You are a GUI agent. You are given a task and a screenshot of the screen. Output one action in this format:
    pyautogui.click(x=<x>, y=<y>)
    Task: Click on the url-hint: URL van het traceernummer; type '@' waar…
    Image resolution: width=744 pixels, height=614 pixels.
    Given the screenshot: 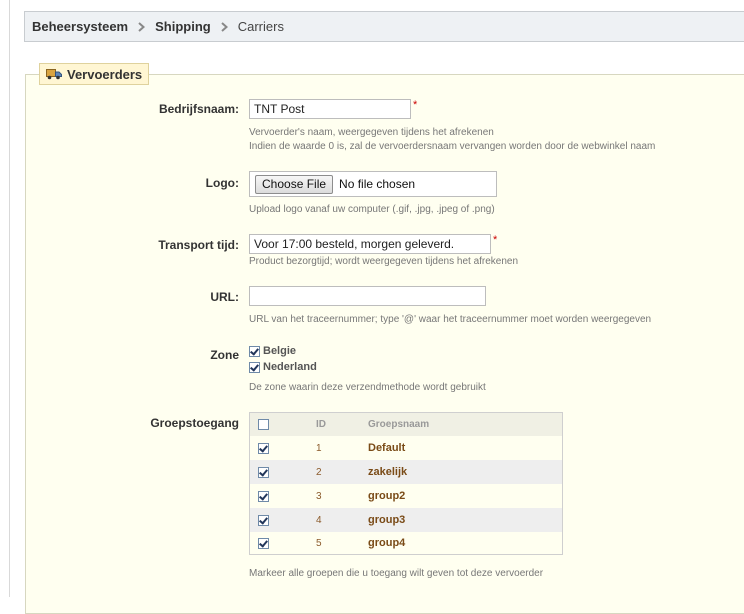 What is the action you would take?
    pyautogui.click(x=450, y=319)
    